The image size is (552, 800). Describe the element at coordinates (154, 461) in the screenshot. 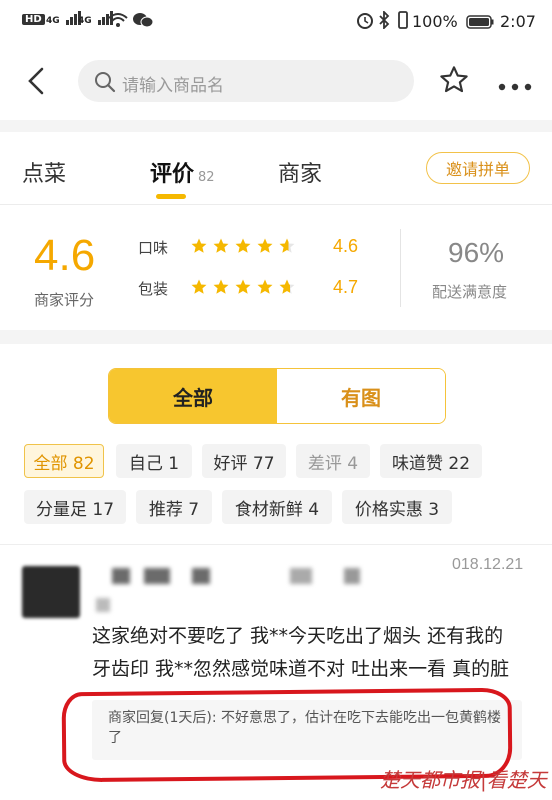

I see `filter-chip-self: 自己 1` at that location.